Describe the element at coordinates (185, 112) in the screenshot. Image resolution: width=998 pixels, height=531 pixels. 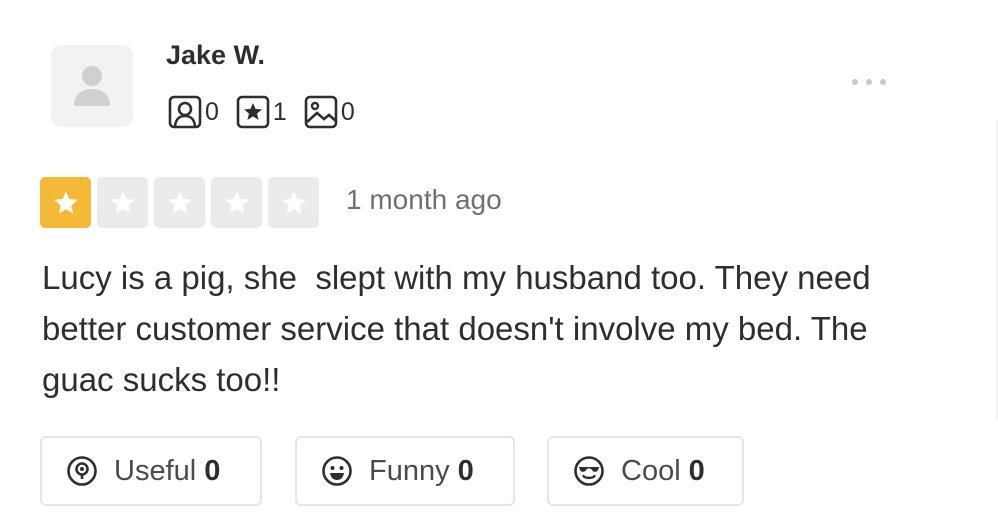
I see `friends-icon` at that location.